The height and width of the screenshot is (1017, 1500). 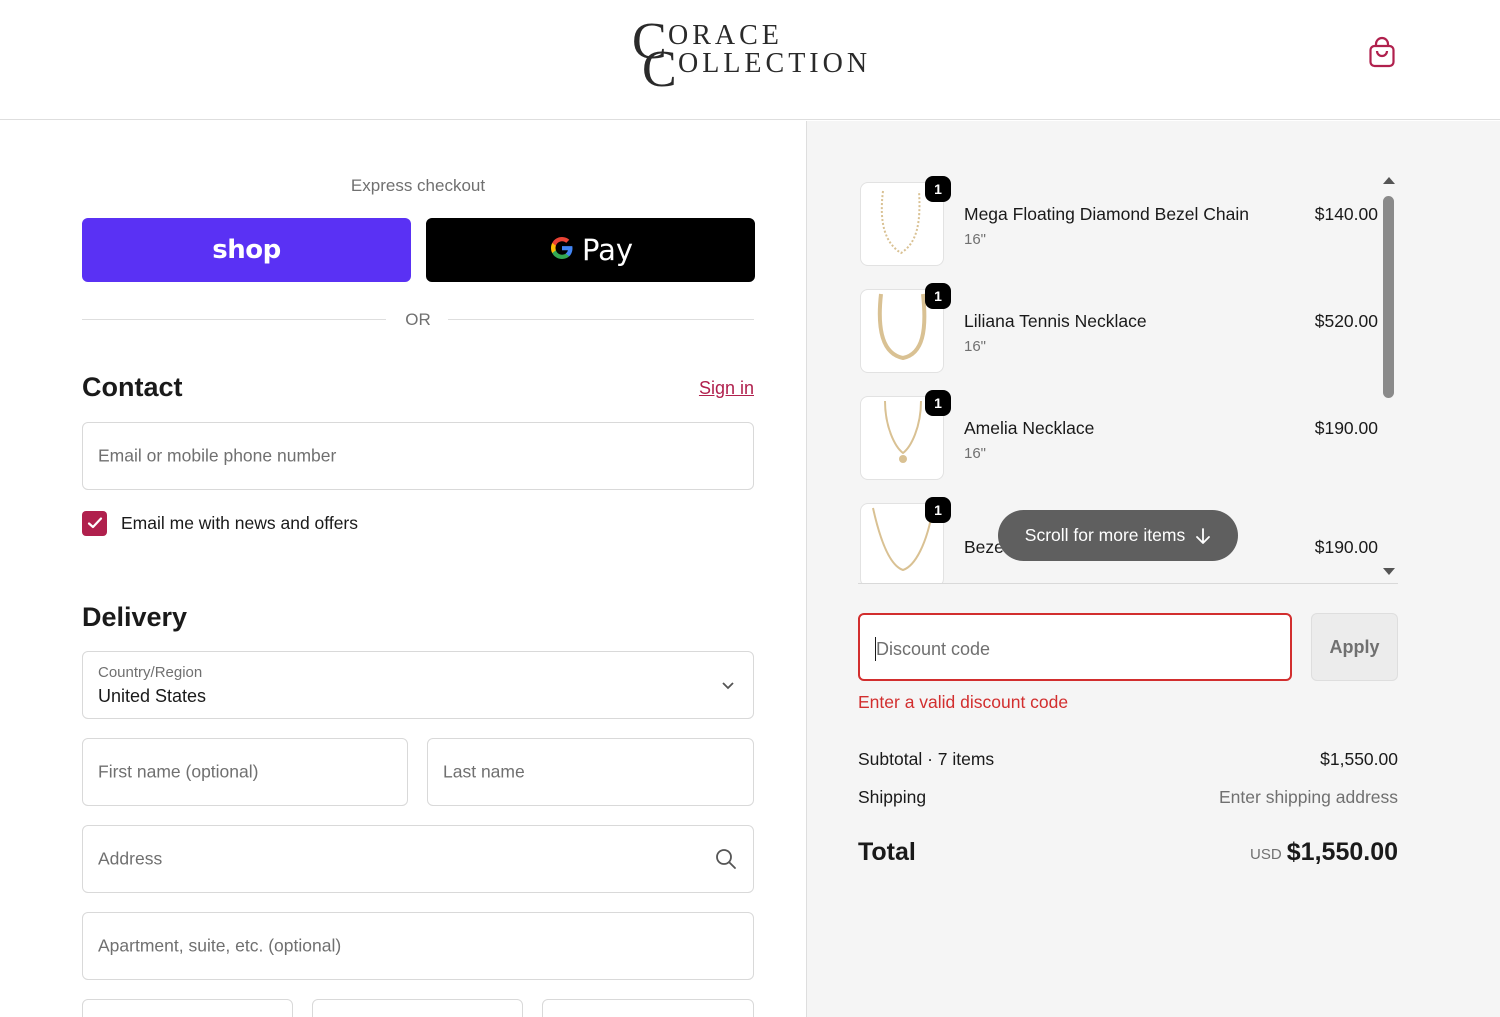 I want to click on country-label: Country/Region, so click(x=150, y=672).